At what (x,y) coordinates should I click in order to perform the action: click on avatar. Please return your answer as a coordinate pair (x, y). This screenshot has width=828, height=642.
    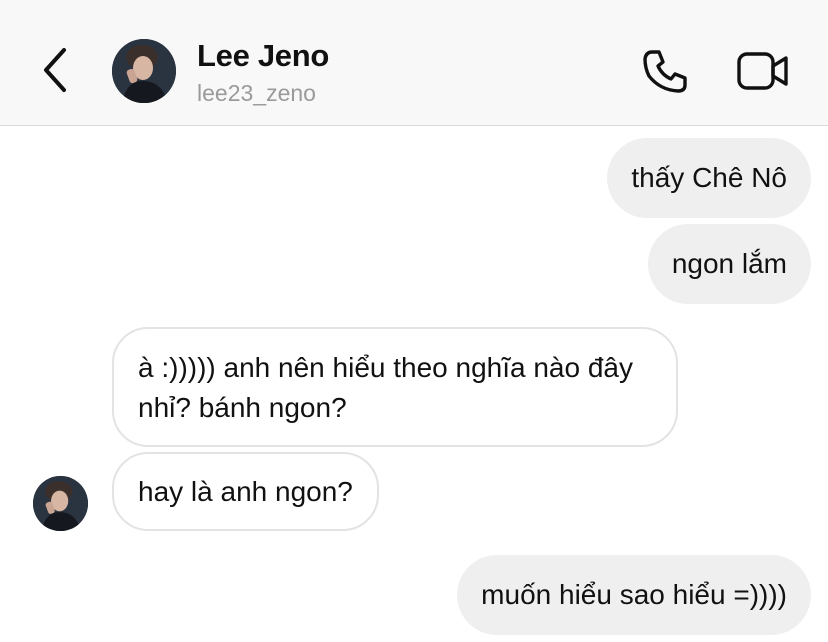
    Looking at the image, I should click on (144, 71).